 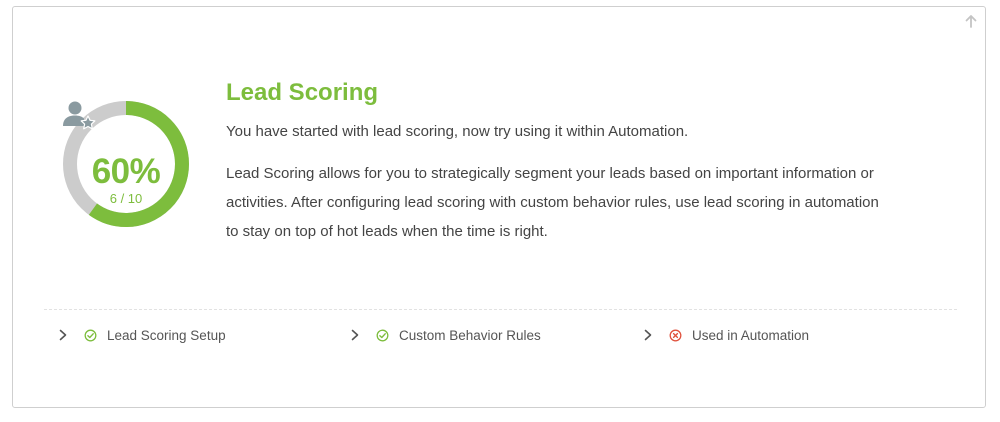 I want to click on progress-percent: 60%, so click(x=126, y=171).